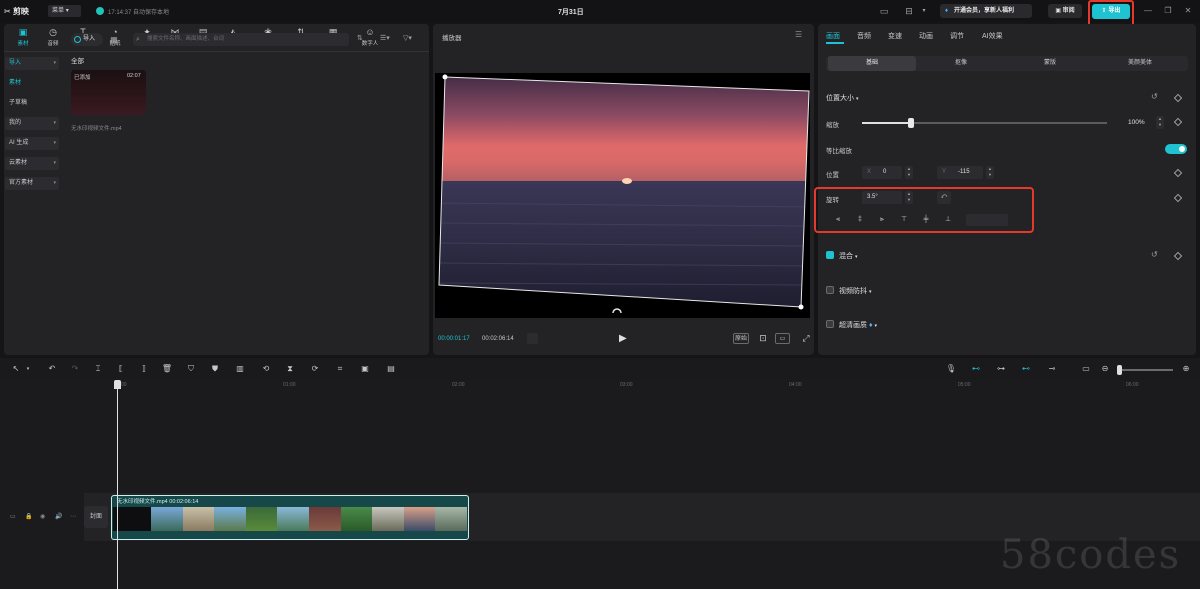  What do you see at coordinates (1168, 11) in the screenshot?
I see `maximize-icon: ❐` at bounding box center [1168, 11].